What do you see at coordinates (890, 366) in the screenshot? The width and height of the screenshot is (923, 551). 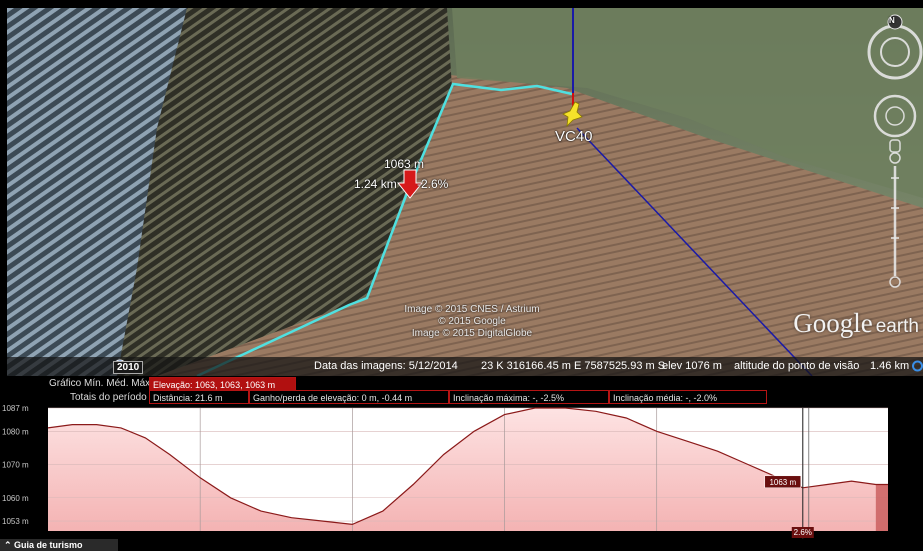 I see `eye-altitude-value: 1.46 km` at bounding box center [890, 366].